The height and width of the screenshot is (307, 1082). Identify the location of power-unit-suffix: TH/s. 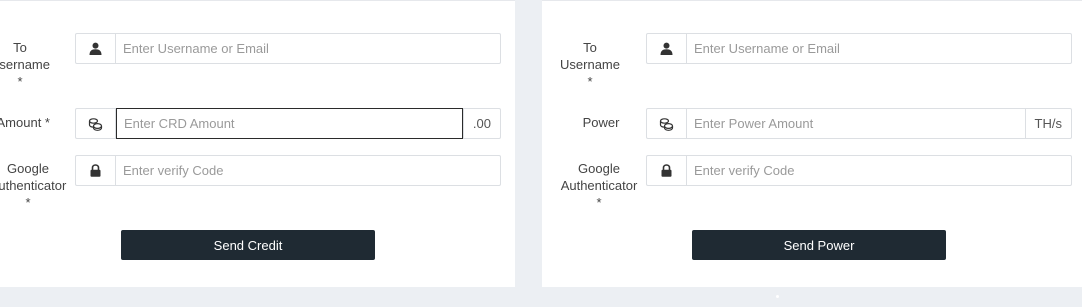
(1047, 123).